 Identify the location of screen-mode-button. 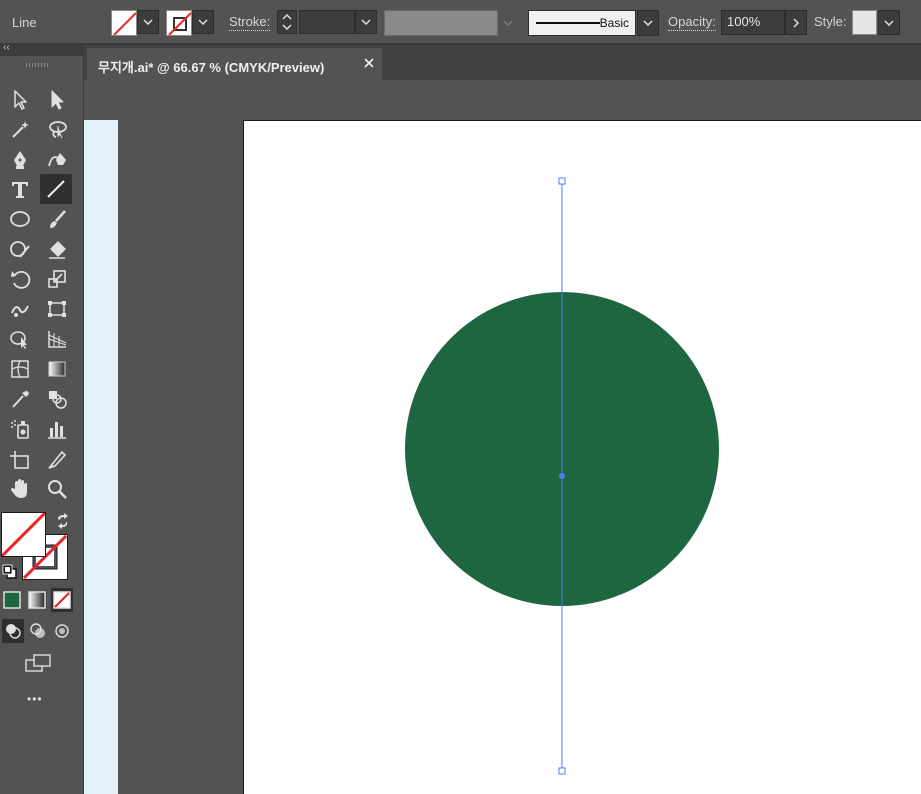
(38, 663).